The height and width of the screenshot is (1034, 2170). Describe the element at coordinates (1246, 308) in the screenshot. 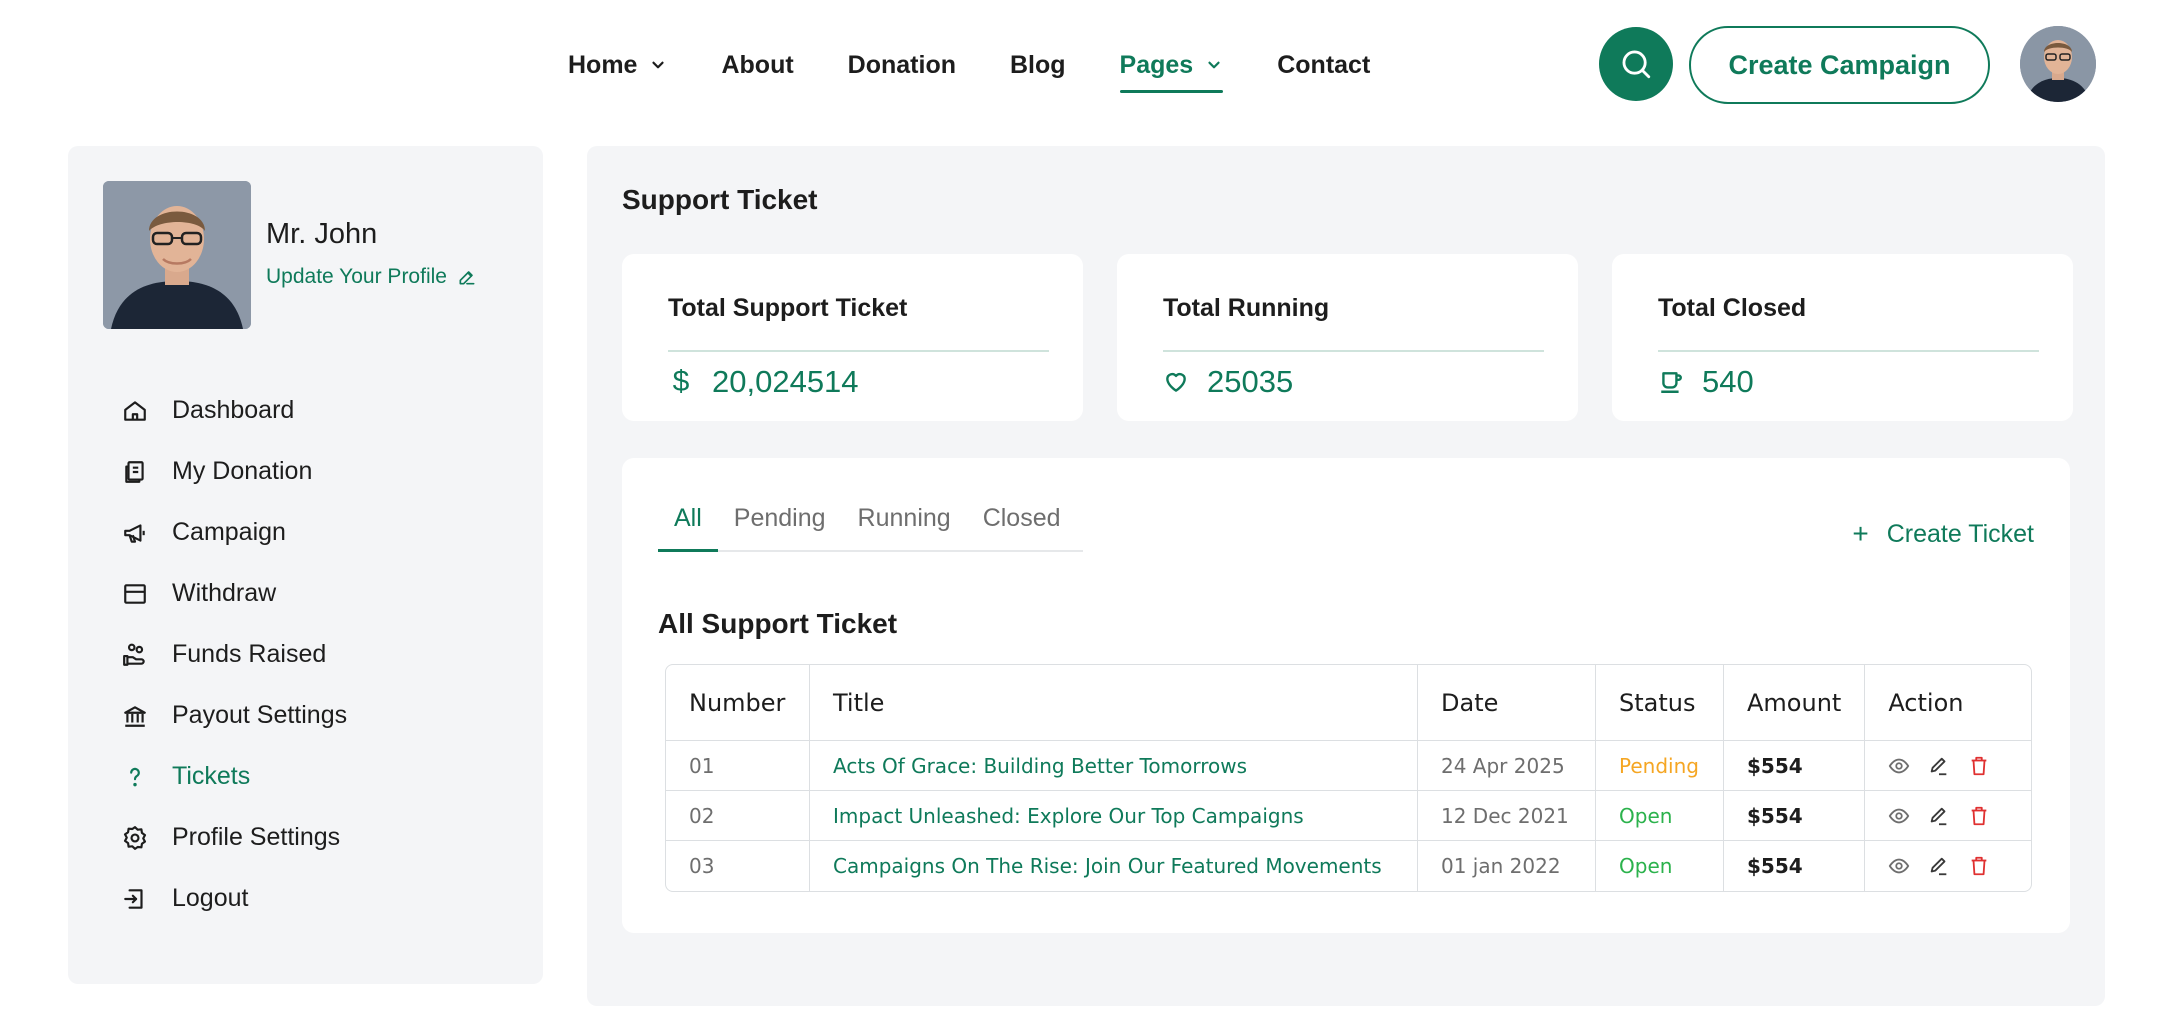

I see `stat-label: Total Running` at that location.